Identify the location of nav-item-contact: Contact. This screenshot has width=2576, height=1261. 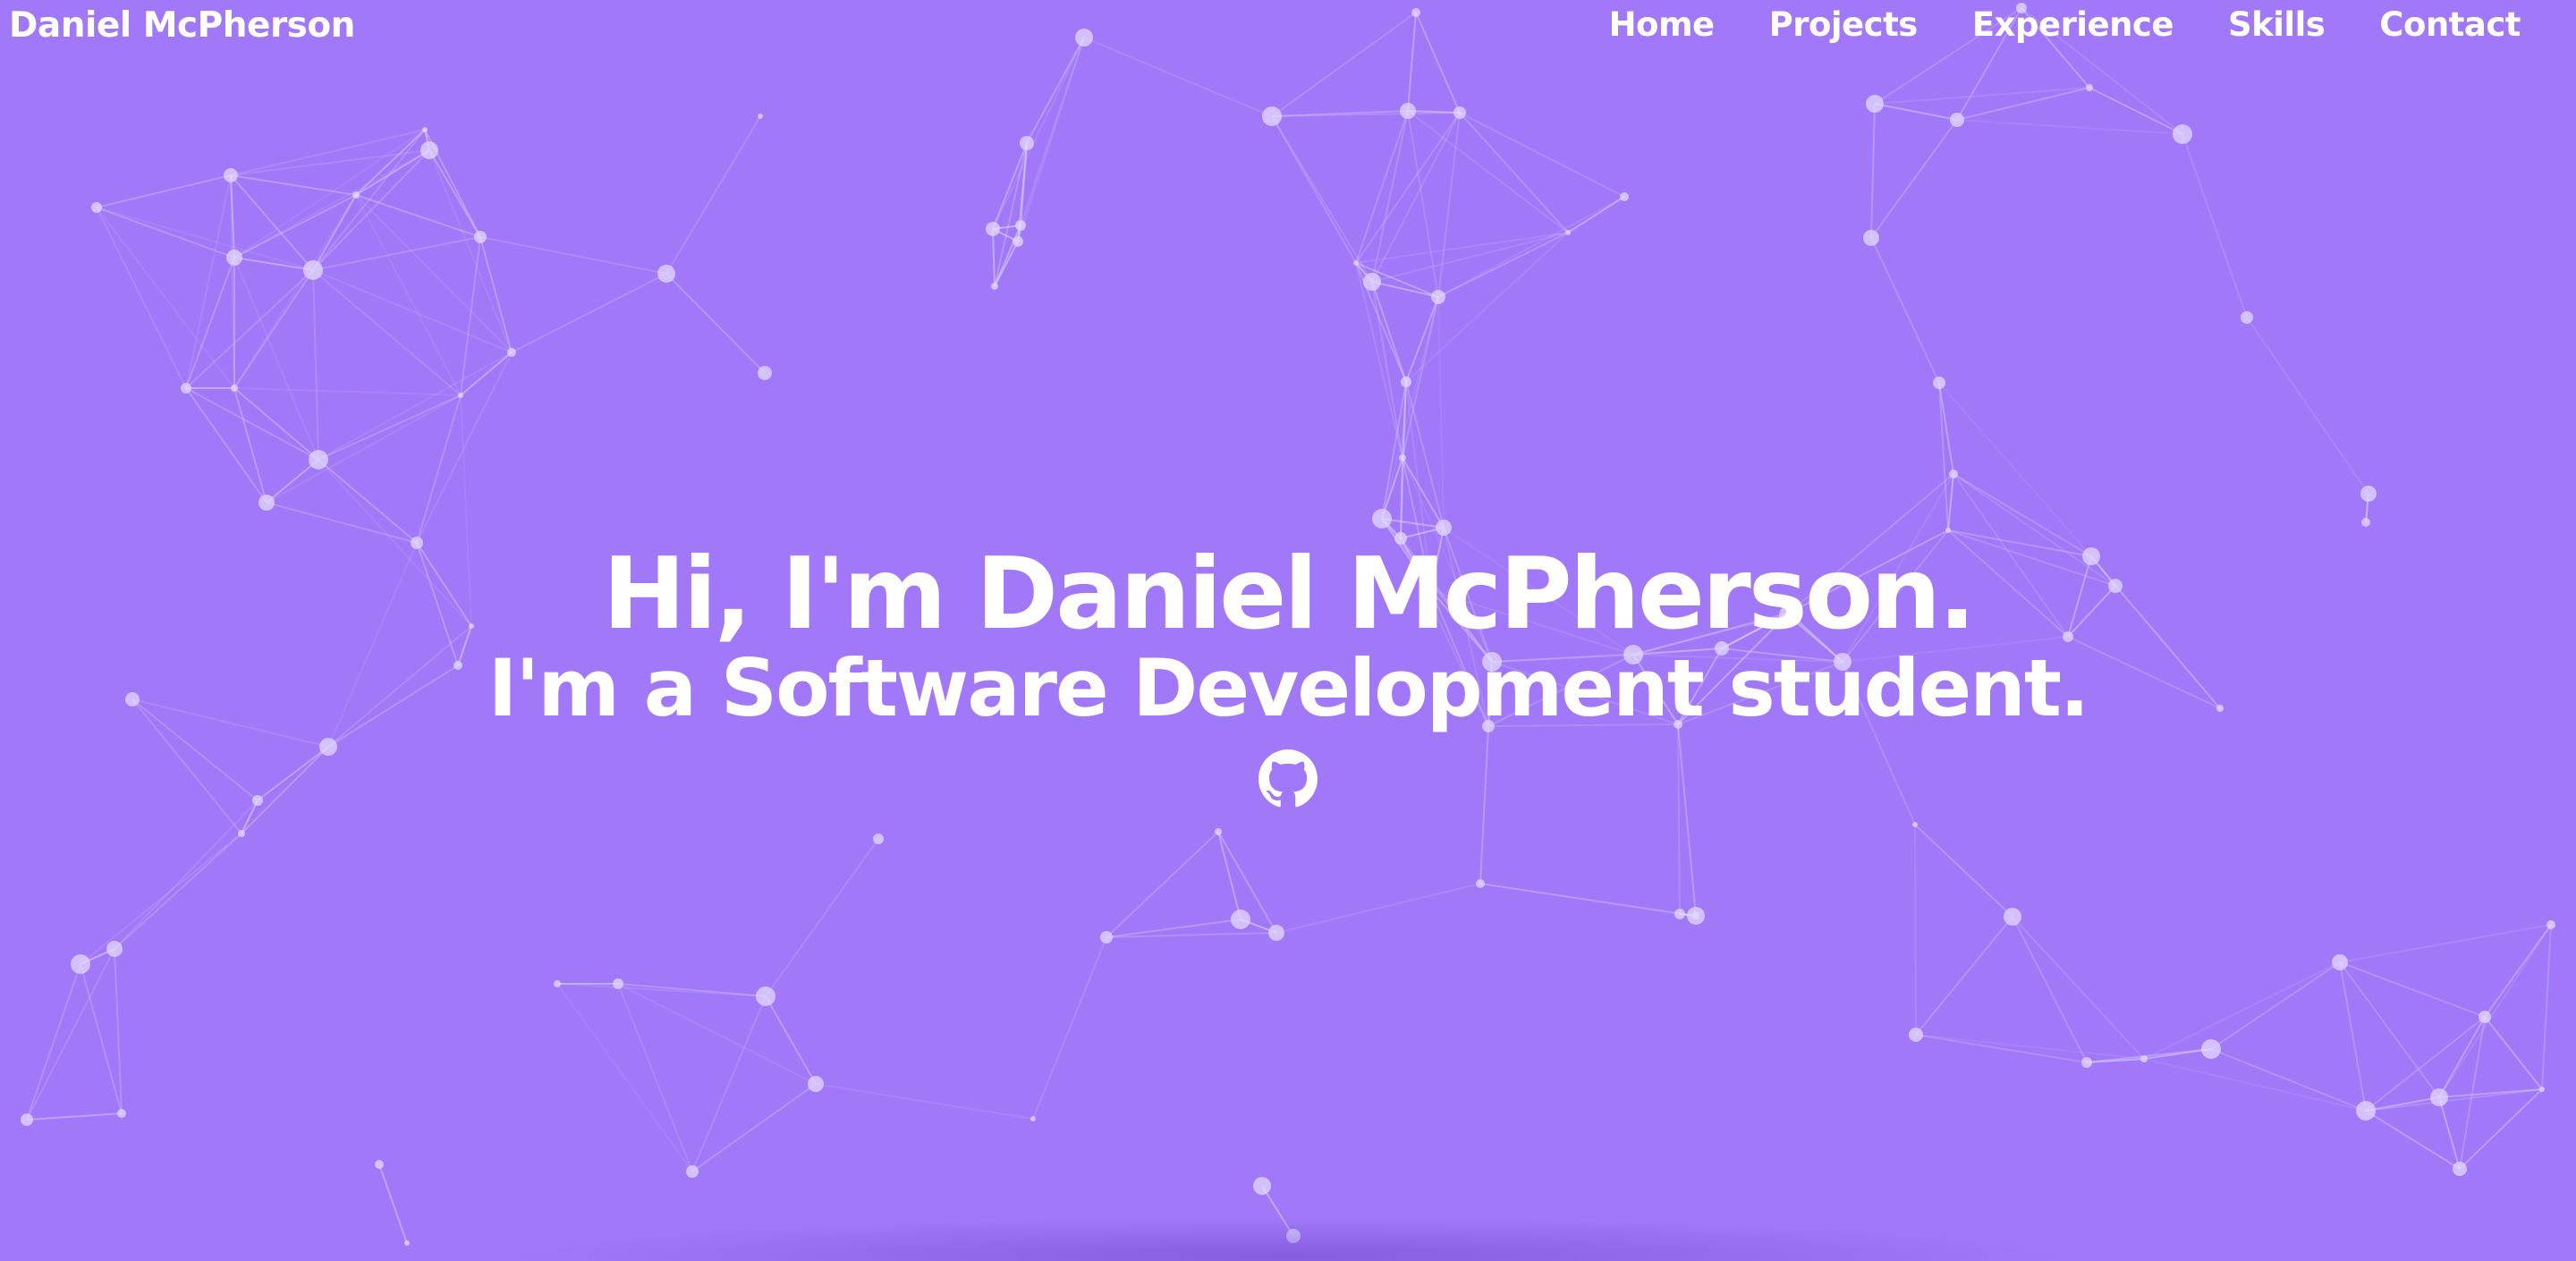
(2423, 25).